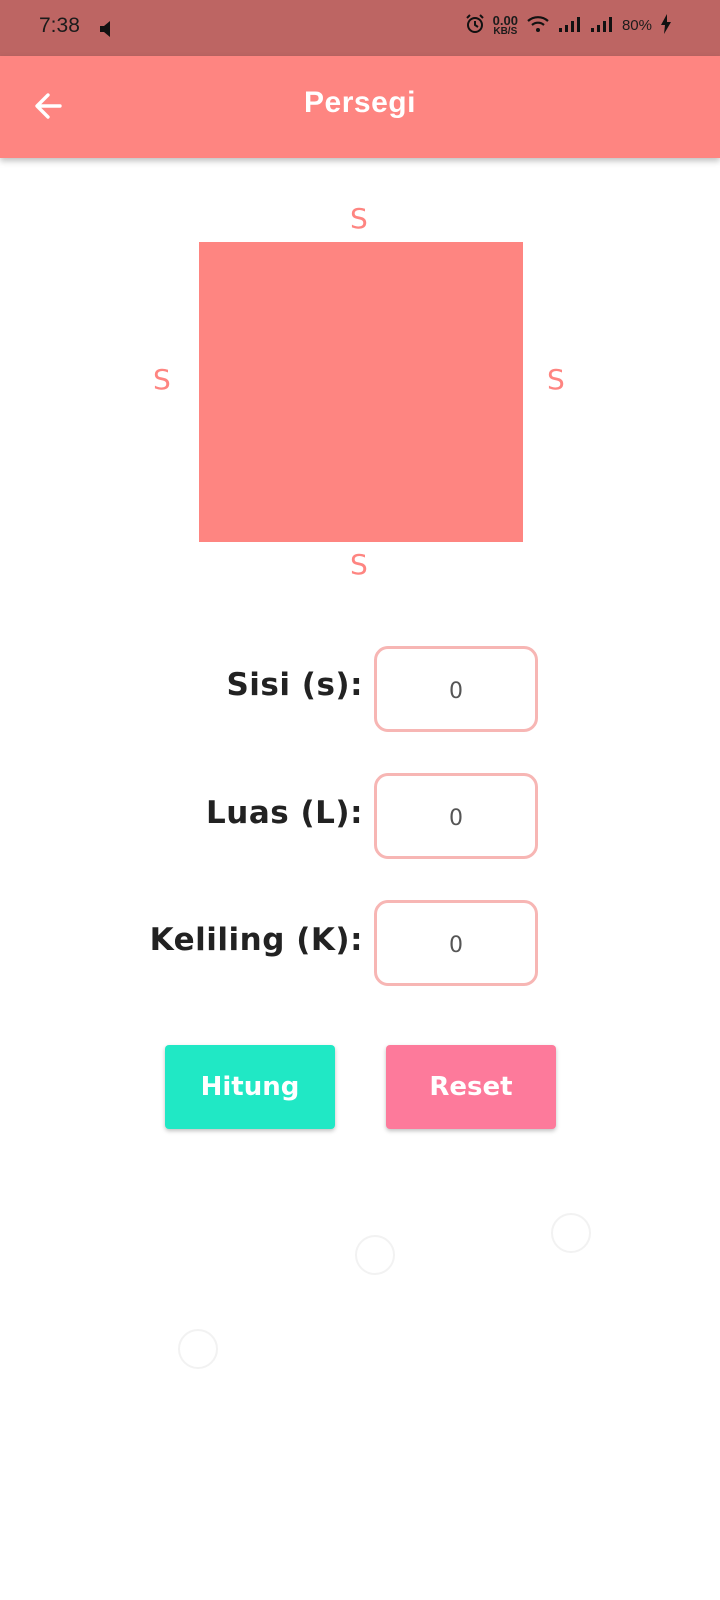  Describe the element at coordinates (456, 689) in the screenshot. I see `sisi-input: 0` at that location.